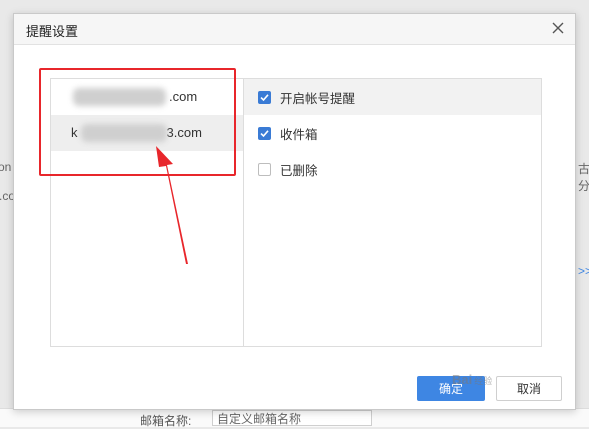 This screenshot has width=589, height=429. Describe the element at coordinates (299, 170) in the screenshot. I see `option-label: 已删除` at that location.